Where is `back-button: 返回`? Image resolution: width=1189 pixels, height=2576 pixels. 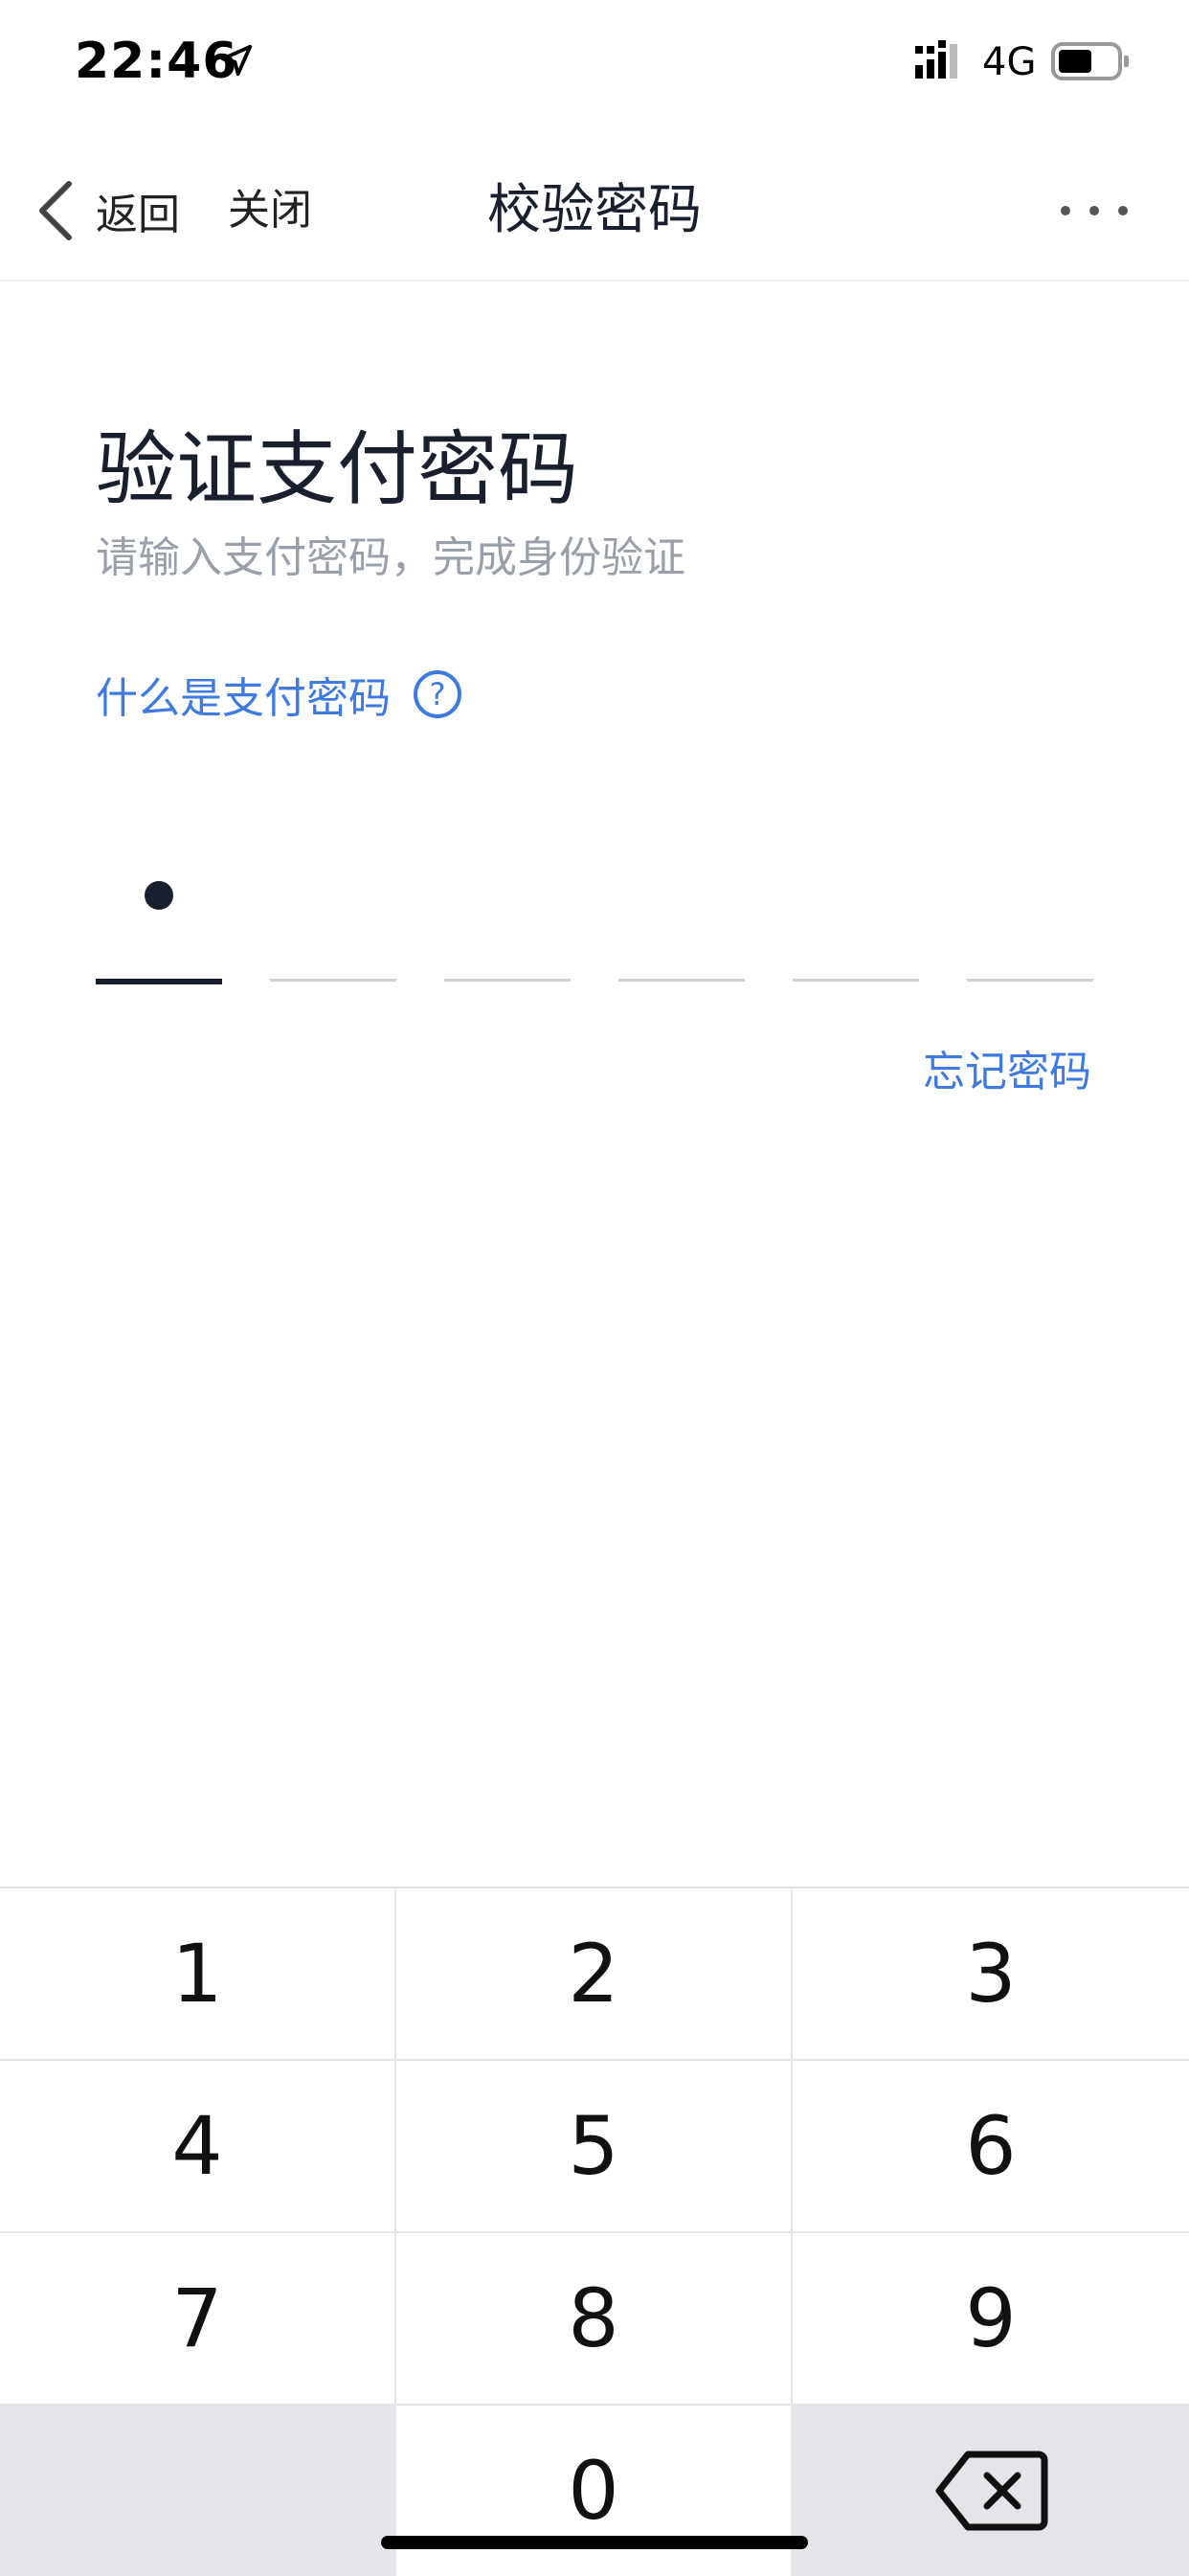 back-button: 返回 is located at coordinates (108, 210).